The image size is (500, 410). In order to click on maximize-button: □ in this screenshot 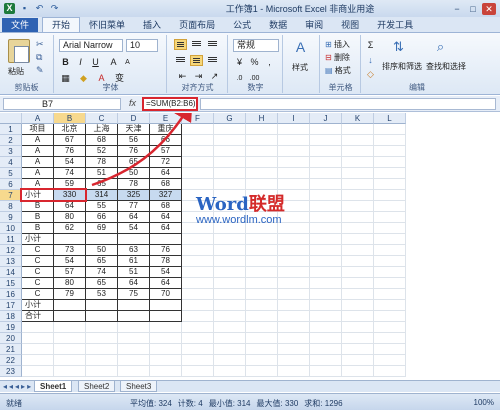, I will do `click(473, 9)`.